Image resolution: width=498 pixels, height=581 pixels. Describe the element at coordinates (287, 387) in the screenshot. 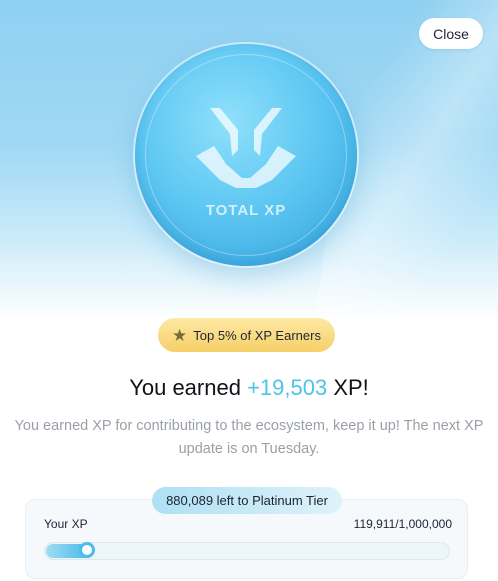

I see `xp-amount: +19,503` at that location.